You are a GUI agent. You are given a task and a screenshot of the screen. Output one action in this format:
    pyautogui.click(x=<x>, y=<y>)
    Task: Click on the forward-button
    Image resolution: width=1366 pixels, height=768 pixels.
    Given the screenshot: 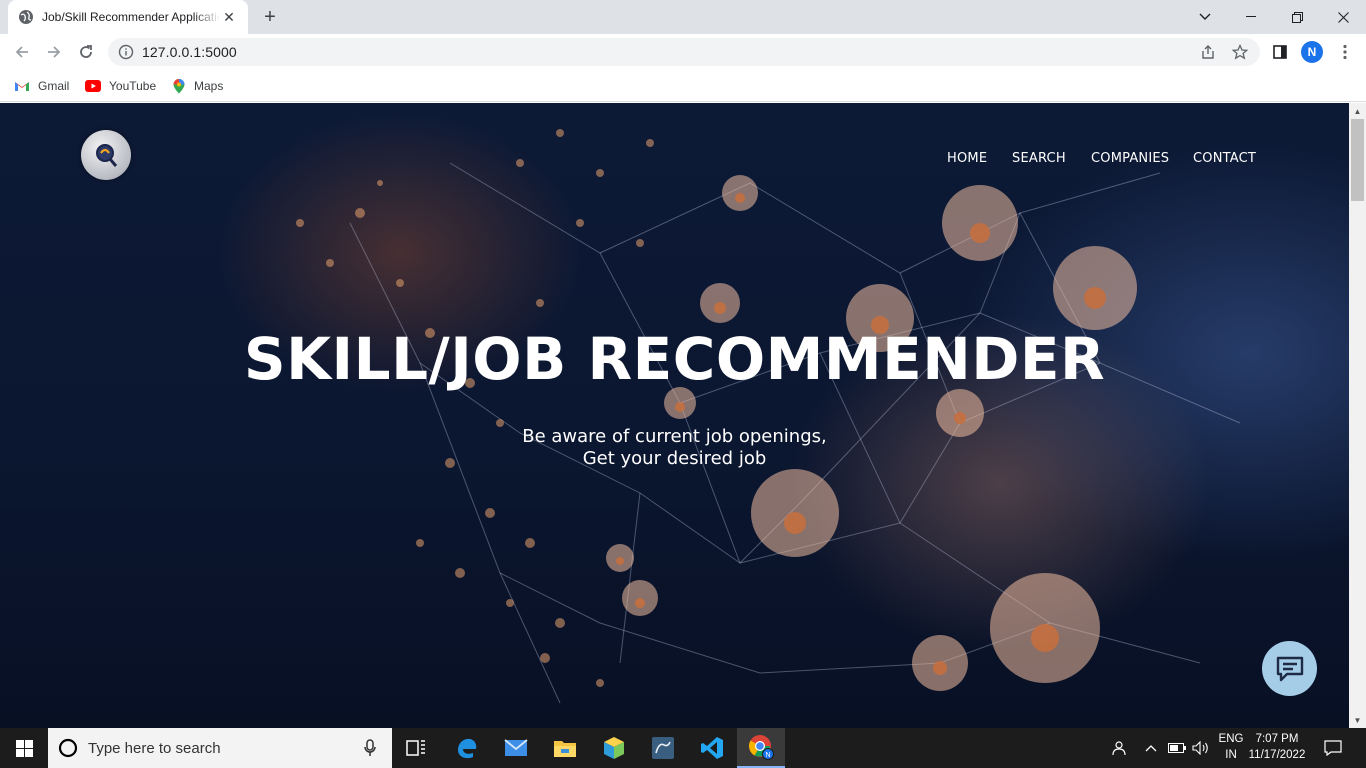 What is the action you would take?
    pyautogui.click(x=54, y=52)
    